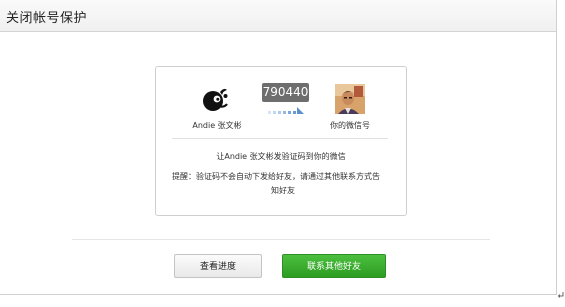  I want to click on your-wechat-label: 你的微信号, so click(350, 125).